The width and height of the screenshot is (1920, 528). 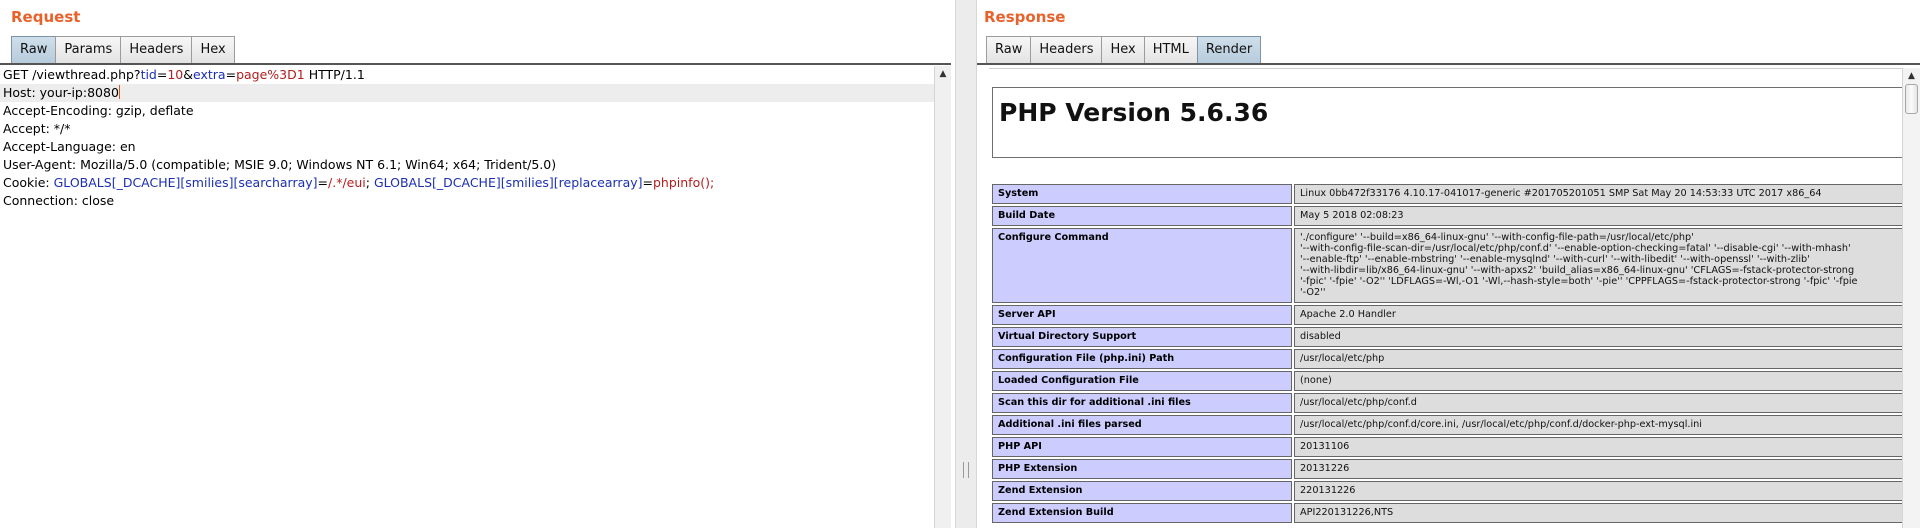 I want to click on row-label: Additional .ini files parsed, so click(x=1142, y=425).